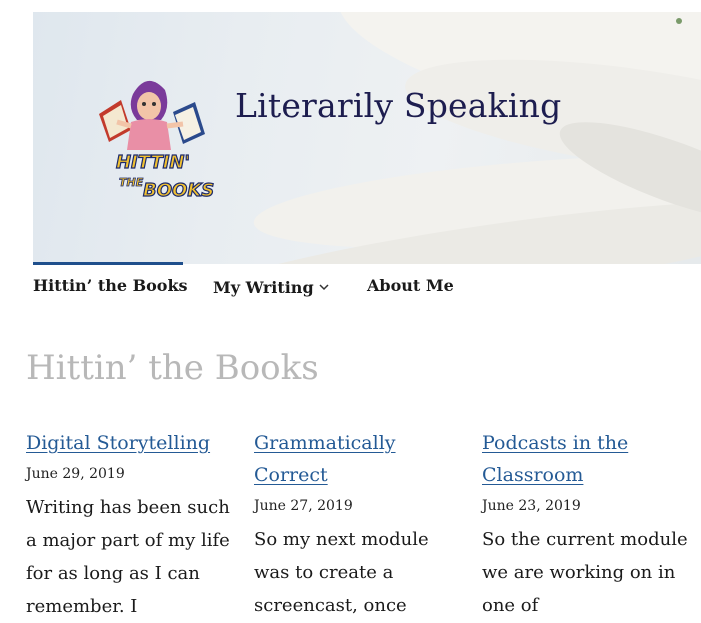 Image resolution: width=701 pixels, height=623 pixels. What do you see at coordinates (153, 162) in the screenshot?
I see `logo-text-top: HITTIN'` at bounding box center [153, 162].